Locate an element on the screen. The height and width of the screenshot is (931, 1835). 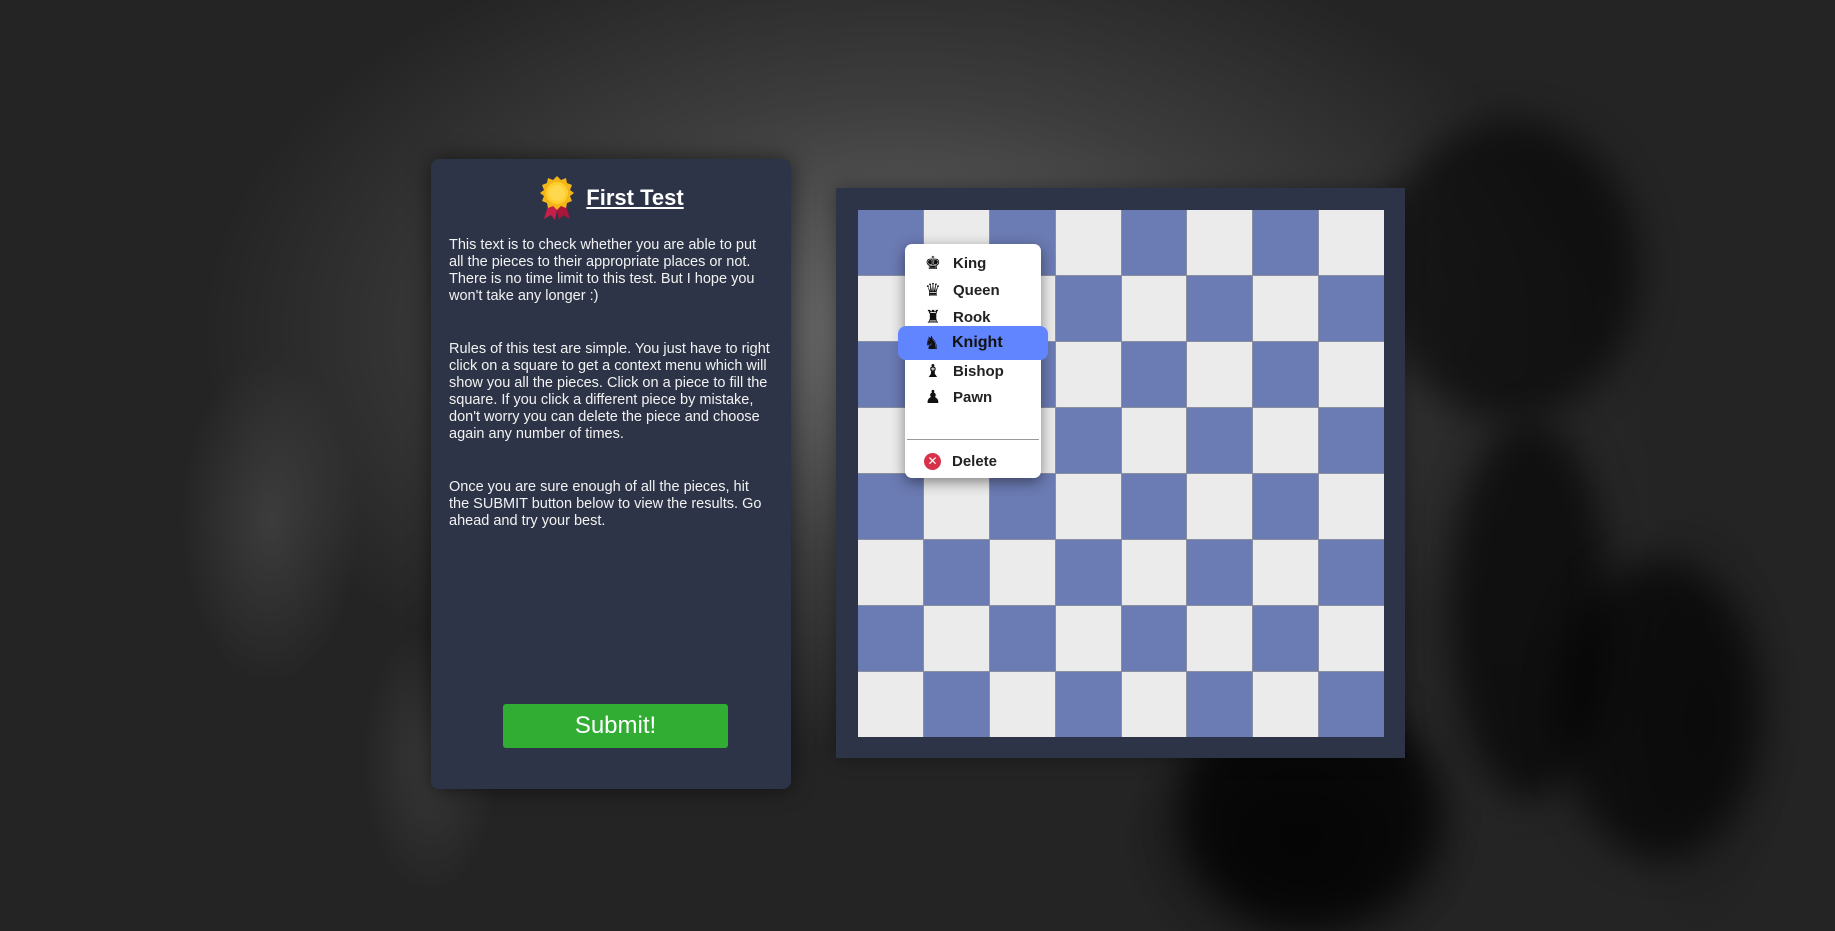
menu-item-label: Pawn is located at coordinates (973, 397).